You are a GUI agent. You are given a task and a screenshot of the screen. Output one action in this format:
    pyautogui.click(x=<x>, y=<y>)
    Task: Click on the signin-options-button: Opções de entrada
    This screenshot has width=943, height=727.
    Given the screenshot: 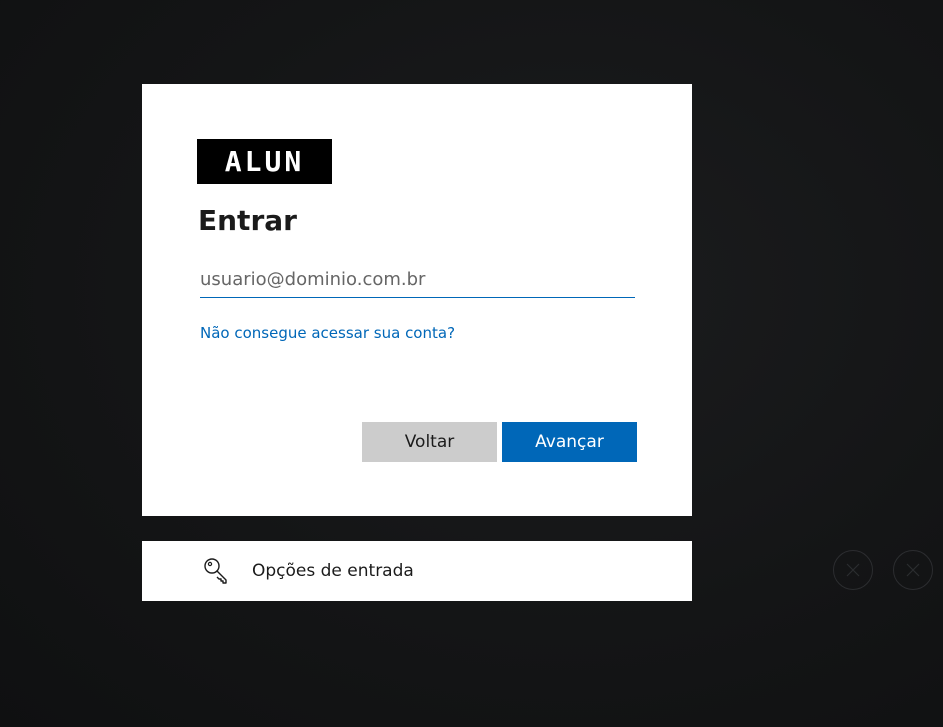 What is the action you would take?
    pyautogui.click(x=417, y=571)
    